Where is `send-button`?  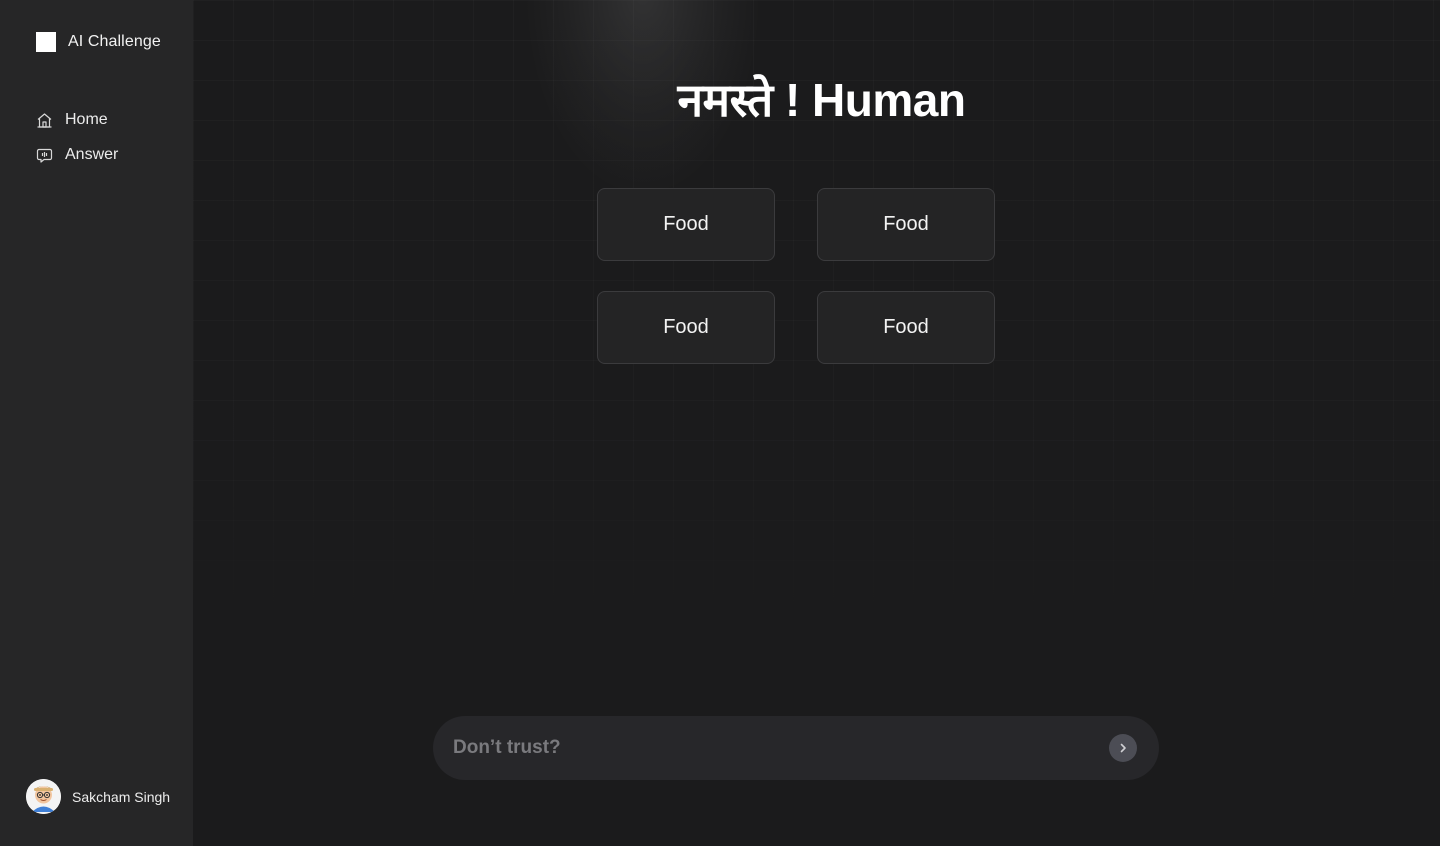 send-button is located at coordinates (1123, 748).